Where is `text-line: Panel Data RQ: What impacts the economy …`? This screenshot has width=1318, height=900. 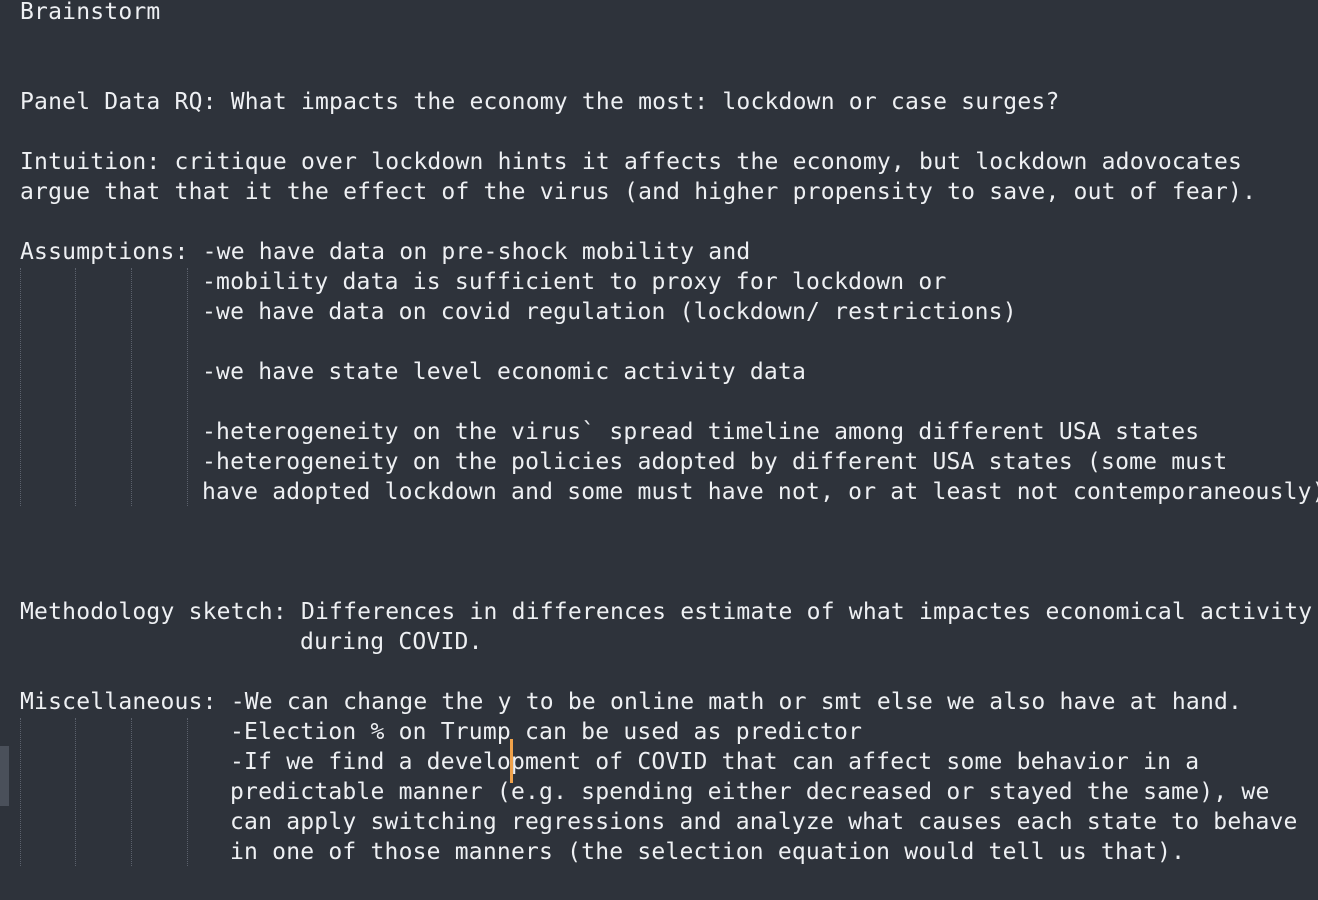
text-line: Panel Data RQ: What impacts the economy … is located at coordinates (540, 102).